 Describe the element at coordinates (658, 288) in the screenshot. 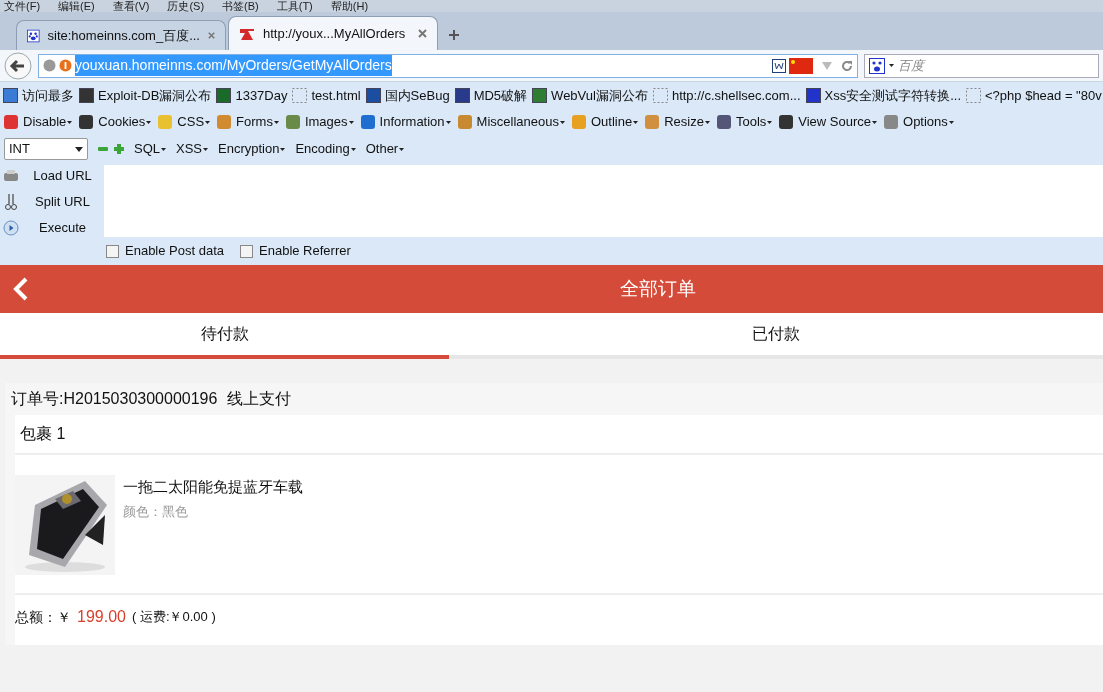

I see `page-title: 全部订单` at that location.